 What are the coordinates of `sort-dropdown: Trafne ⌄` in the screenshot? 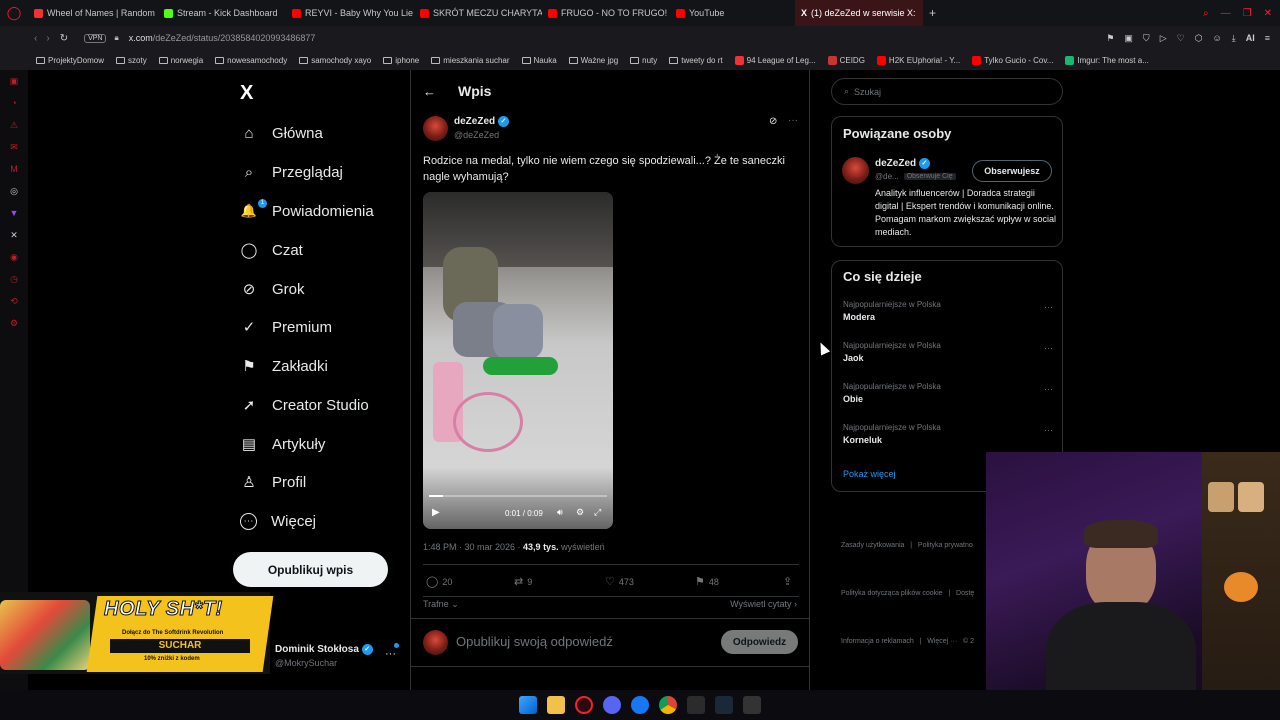 It's located at (441, 604).